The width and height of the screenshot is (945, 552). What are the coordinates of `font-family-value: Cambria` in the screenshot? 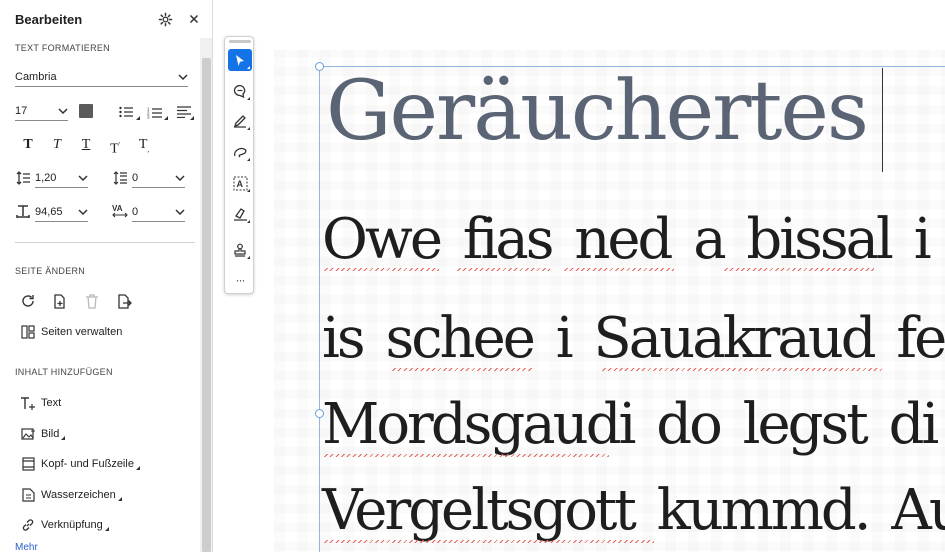 It's located at (36, 77).